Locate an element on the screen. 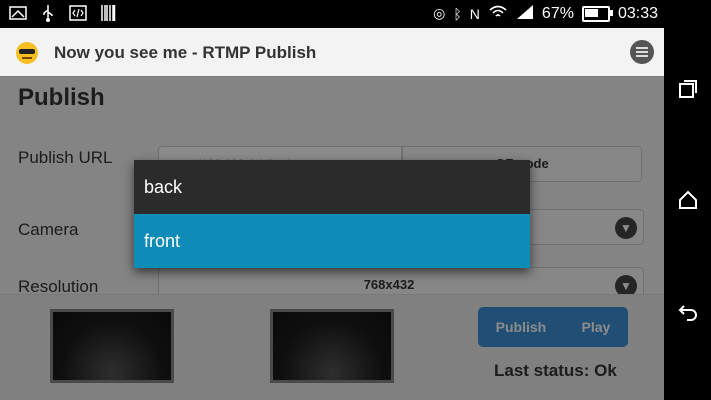 The height and width of the screenshot is (400, 711). status-bar: ◎ ᛒ N 67% 03:33 is located at coordinates (332, 14).